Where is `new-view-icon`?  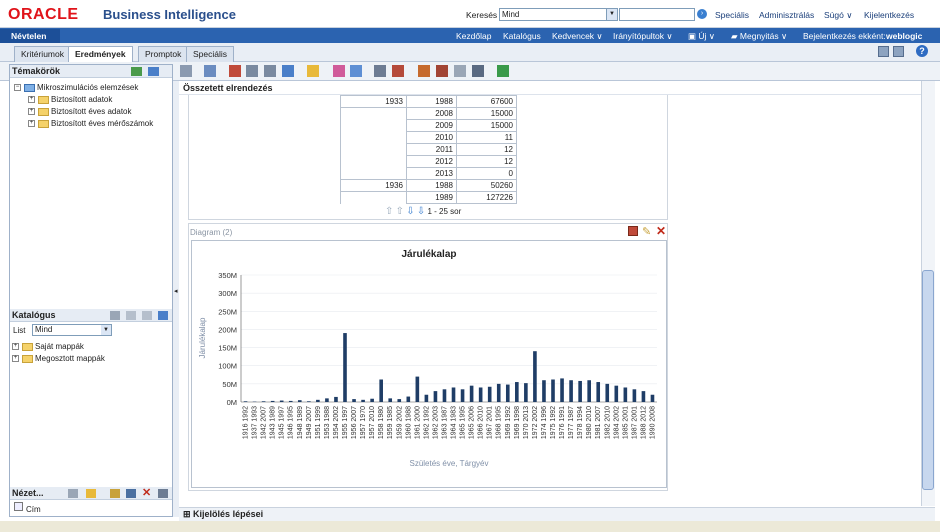 new-view-icon is located at coordinates (313, 71).